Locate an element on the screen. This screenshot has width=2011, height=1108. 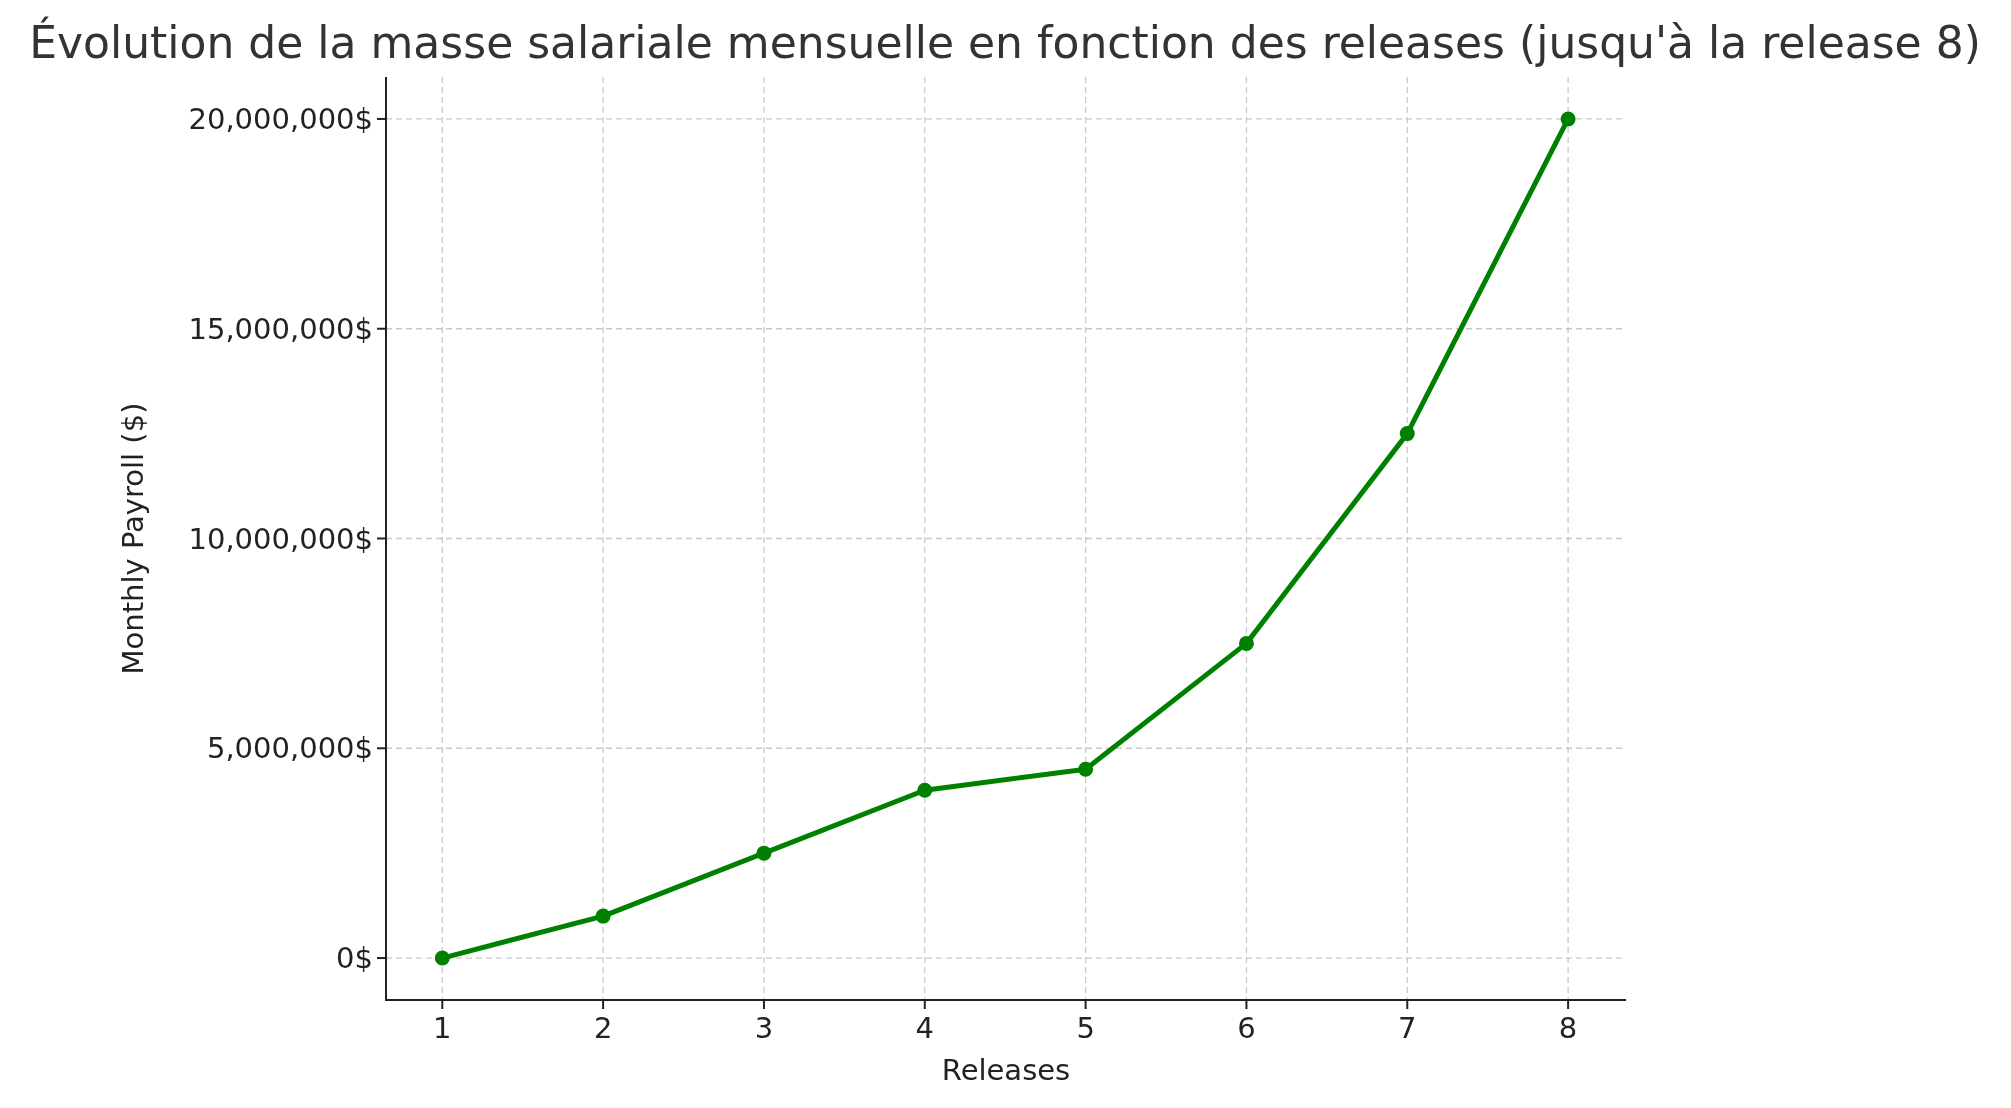
y-tick-label: 15,000,000$ is located at coordinates (280, 328).